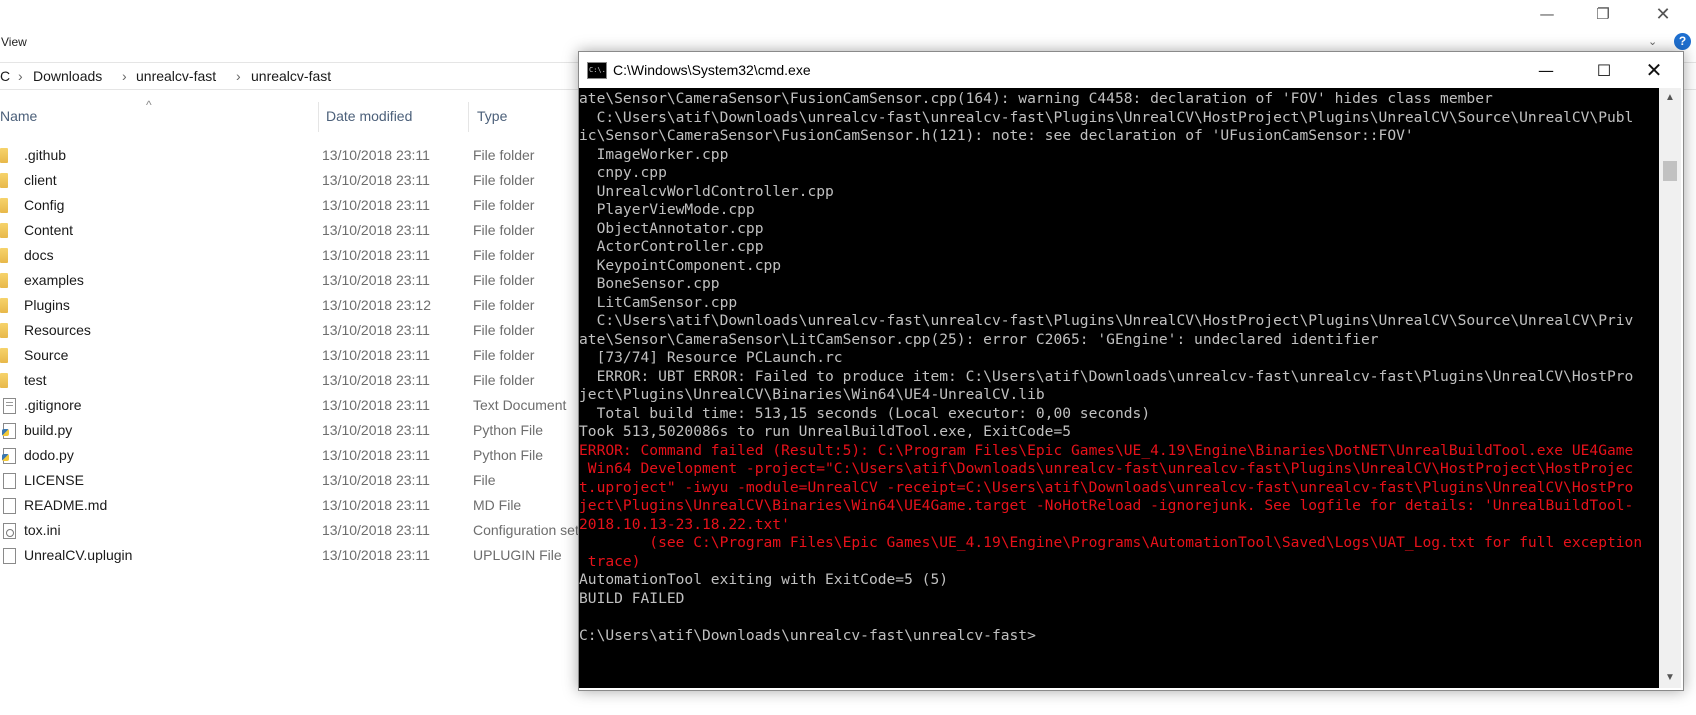 This screenshot has width=1696, height=715. Describe the element at coordinates (291, 76) in the screenshot. I see `breadcrumb-item-current: unrealcv-fast` at that location.